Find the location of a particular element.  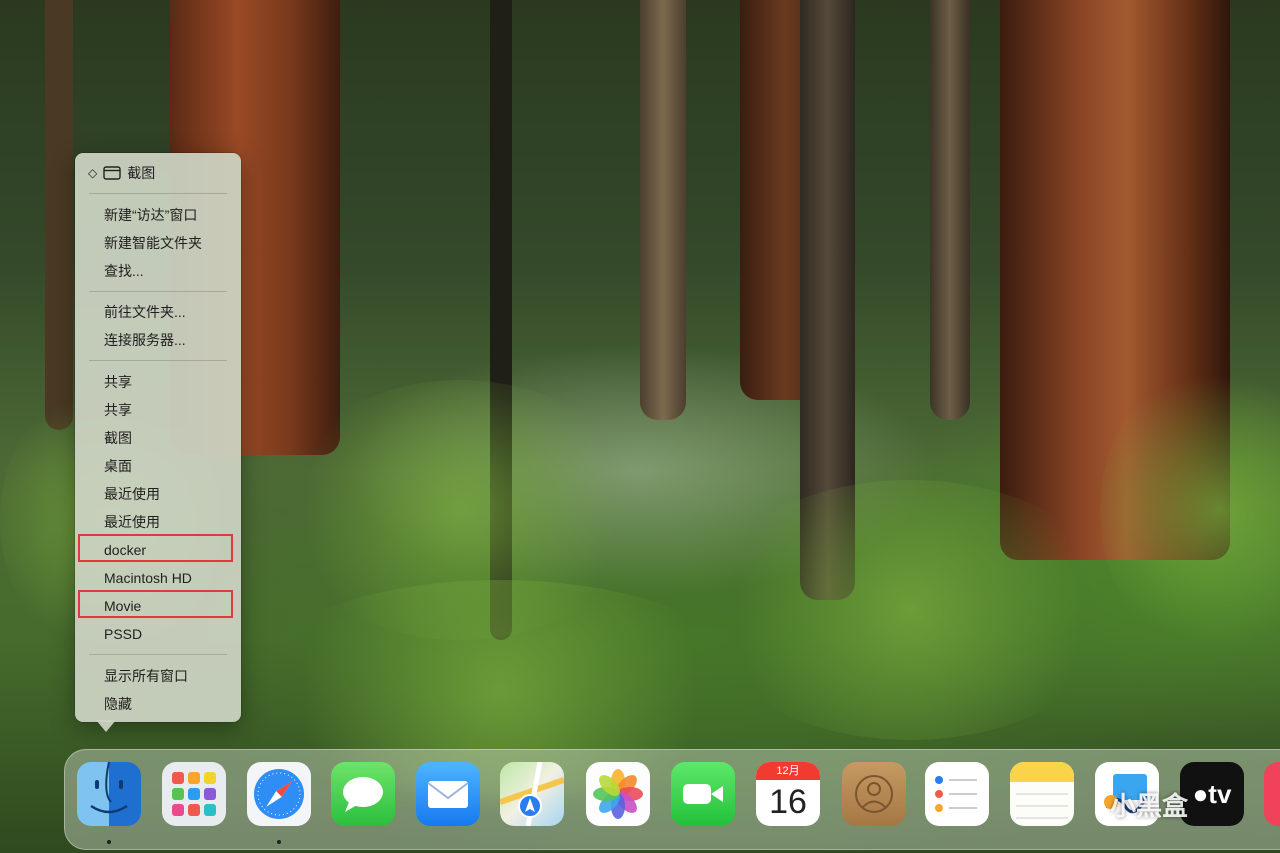

menu-item-new-smart-folder: 新建智能文件夹 is located at coordinates (153, 243).